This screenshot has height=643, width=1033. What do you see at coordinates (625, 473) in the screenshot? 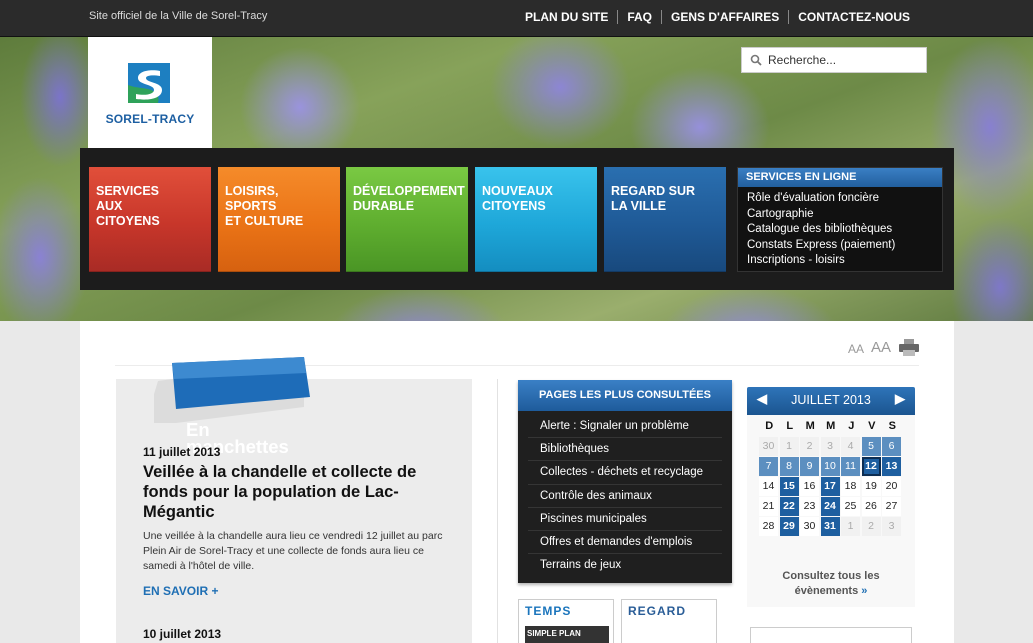
I see `popular-page-link: Collectes - déchets et recyclage` at bounding box center [625, 473].